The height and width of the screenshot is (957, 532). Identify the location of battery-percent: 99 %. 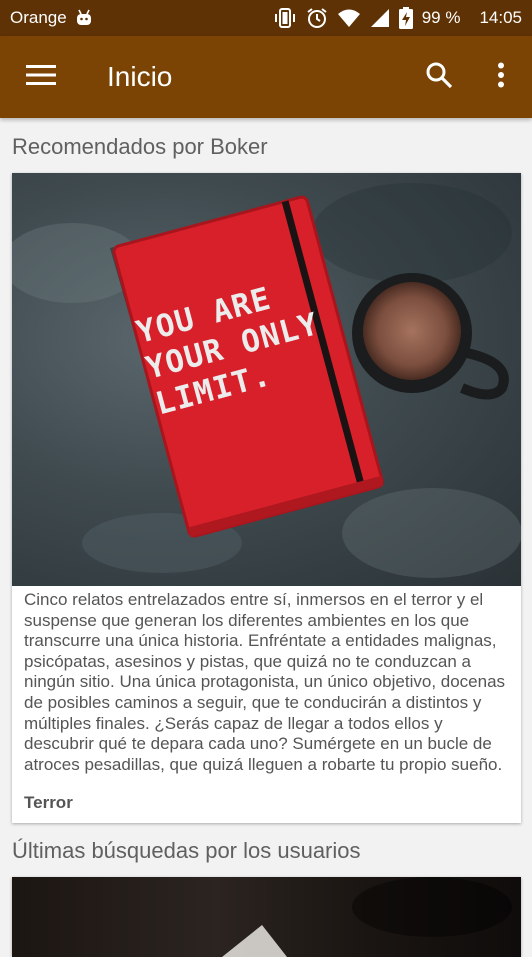
(441, 17).